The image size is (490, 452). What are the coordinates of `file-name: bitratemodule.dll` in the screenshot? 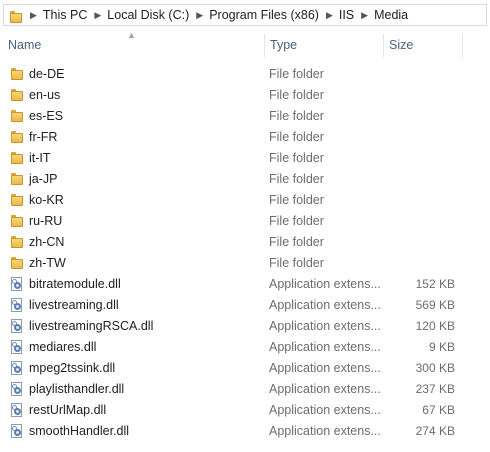 It's located at (75, 284).